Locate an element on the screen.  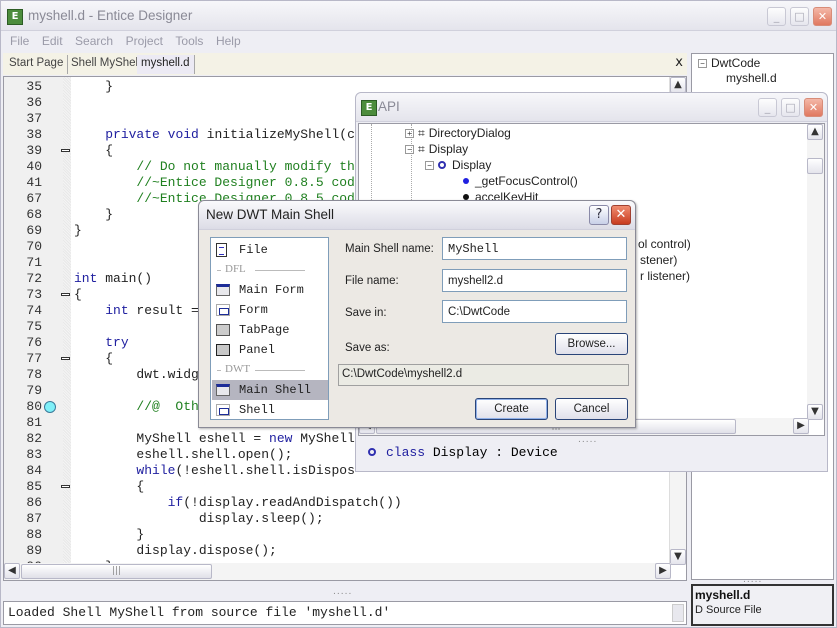
api-node-partial: r listener) is located at coordinates (665, 276).